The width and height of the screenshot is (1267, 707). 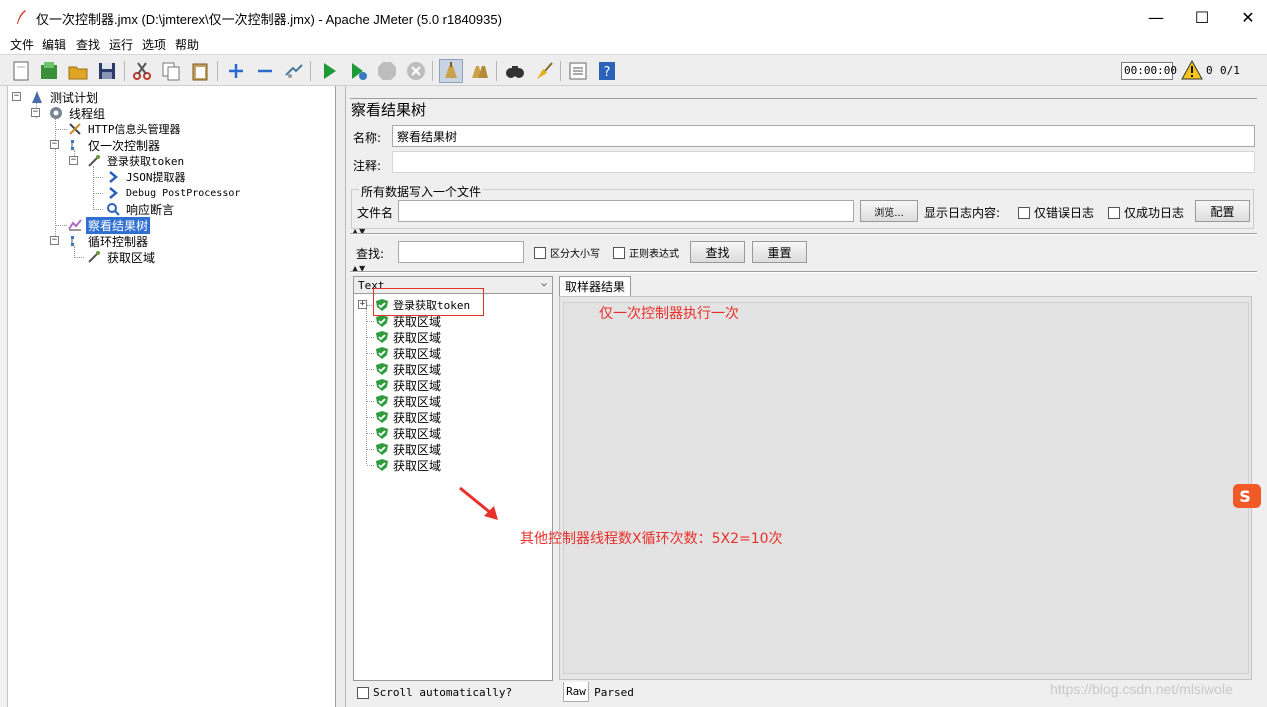 I want to click on menu-file: 文件, so click(x=22, y=44).